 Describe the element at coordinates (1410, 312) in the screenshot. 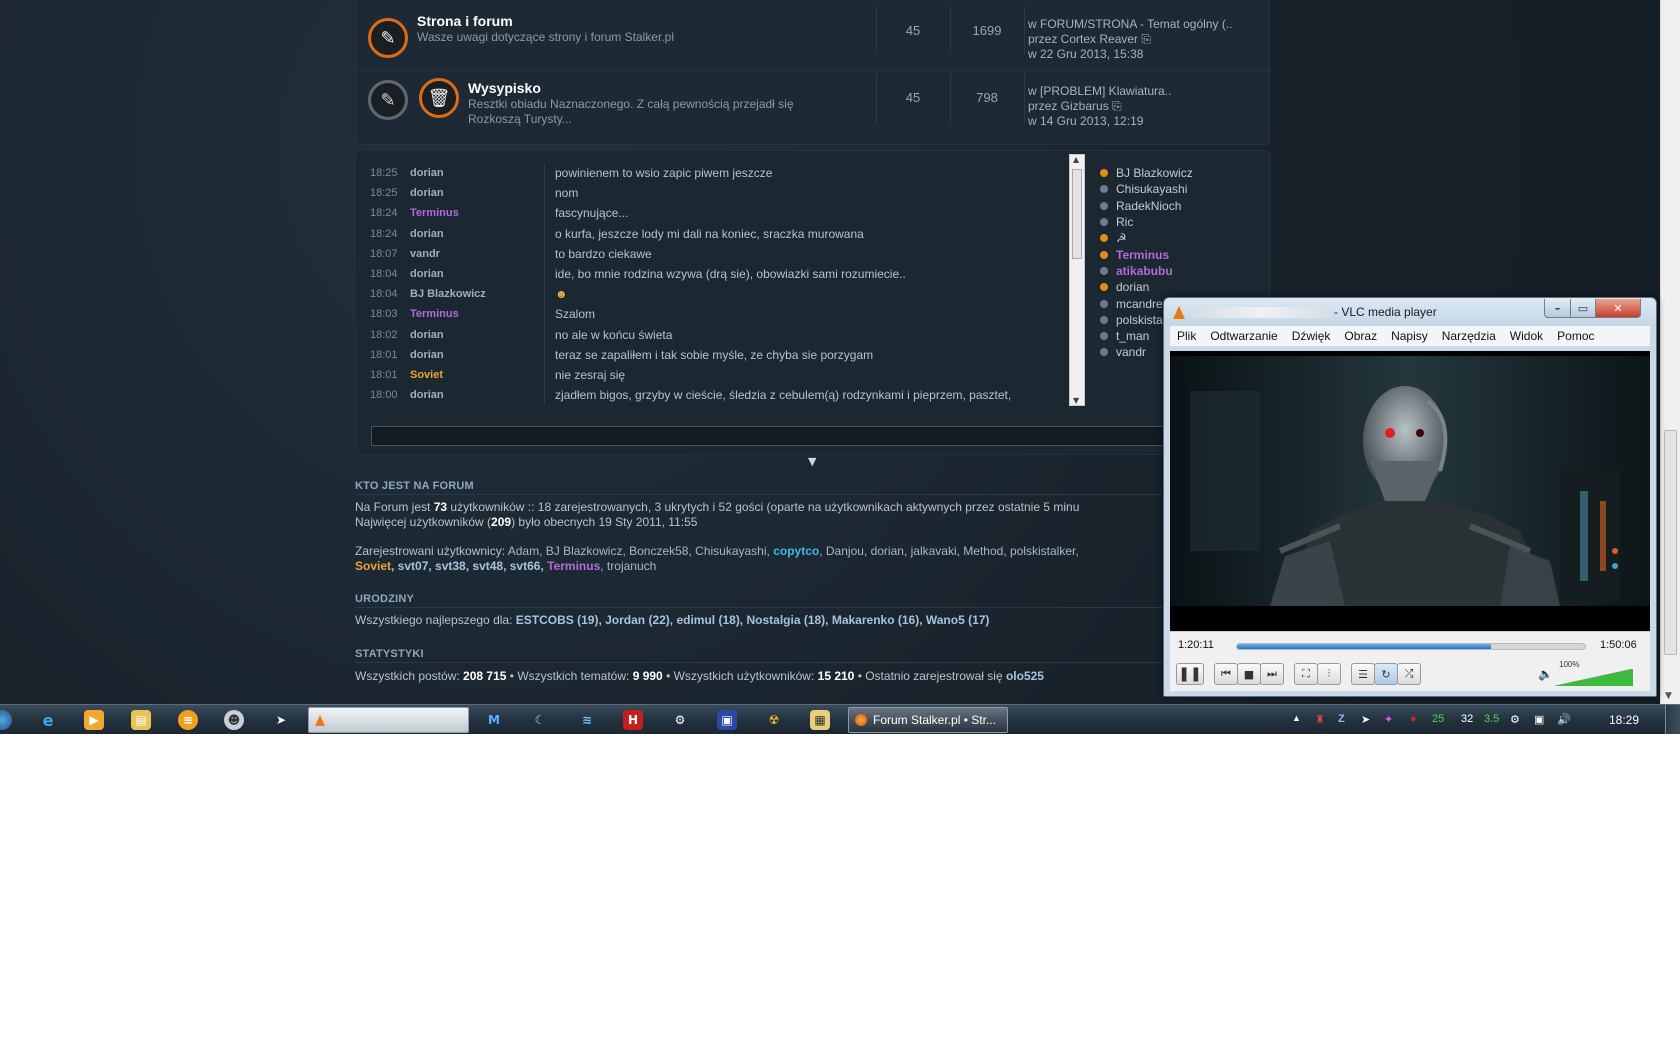

I see `vlc-titlebar: - VLC media player – ▭ ✕` at that location.